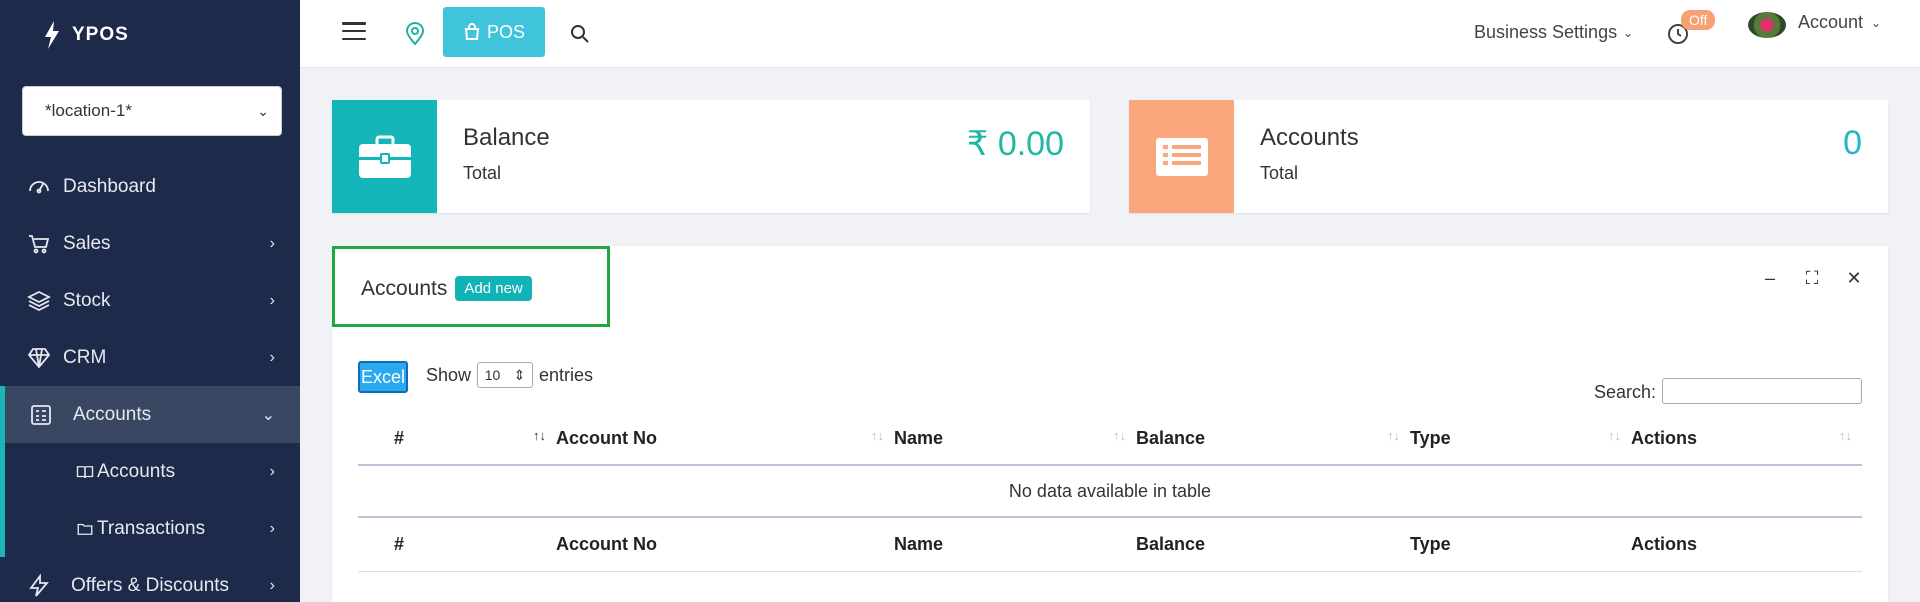  I want to click on bolt-logo-icon, so click(52, 35).